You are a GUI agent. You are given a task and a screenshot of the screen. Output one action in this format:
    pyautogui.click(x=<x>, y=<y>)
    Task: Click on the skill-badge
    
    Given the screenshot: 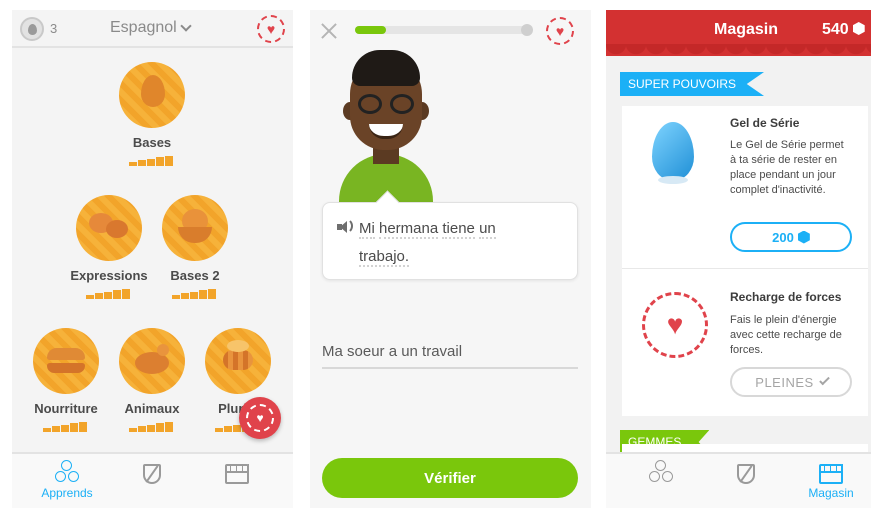 What is the action you would take?
    pyautogui.click(x=152, y=95)
    